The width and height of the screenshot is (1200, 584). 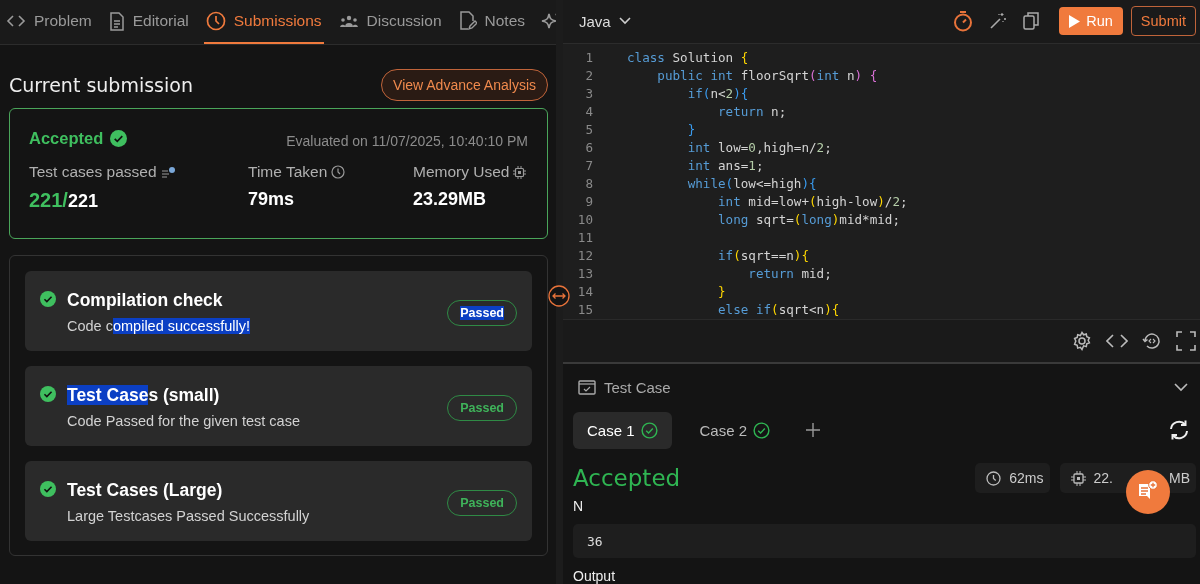 I want to click on submit-button: Submit, so click(x=1163, y=21).